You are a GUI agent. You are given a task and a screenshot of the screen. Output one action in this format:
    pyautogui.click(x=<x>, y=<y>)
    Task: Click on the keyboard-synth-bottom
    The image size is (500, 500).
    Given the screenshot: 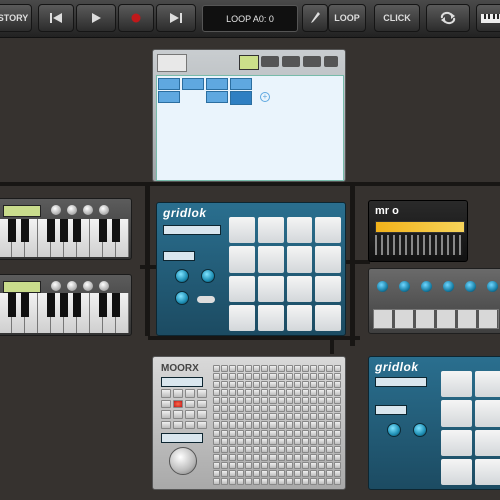 What is the action you would take?
    pyautogui.click(x=66, y=305)
    